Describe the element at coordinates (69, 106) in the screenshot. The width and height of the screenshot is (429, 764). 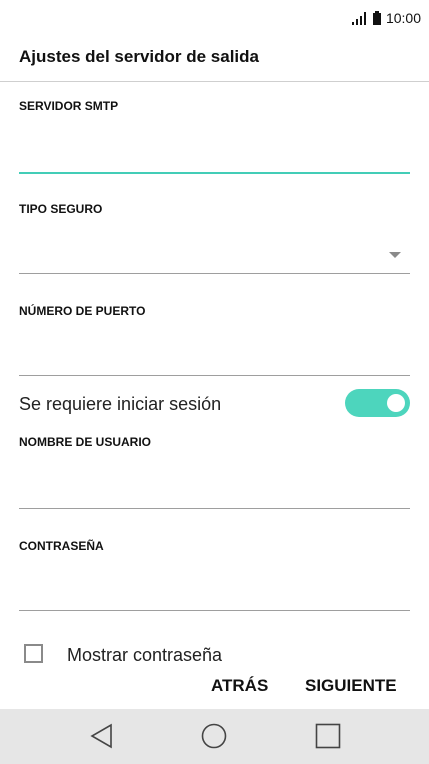
I see `smtp-server-label: SERVIDOR SMTP` at that location.